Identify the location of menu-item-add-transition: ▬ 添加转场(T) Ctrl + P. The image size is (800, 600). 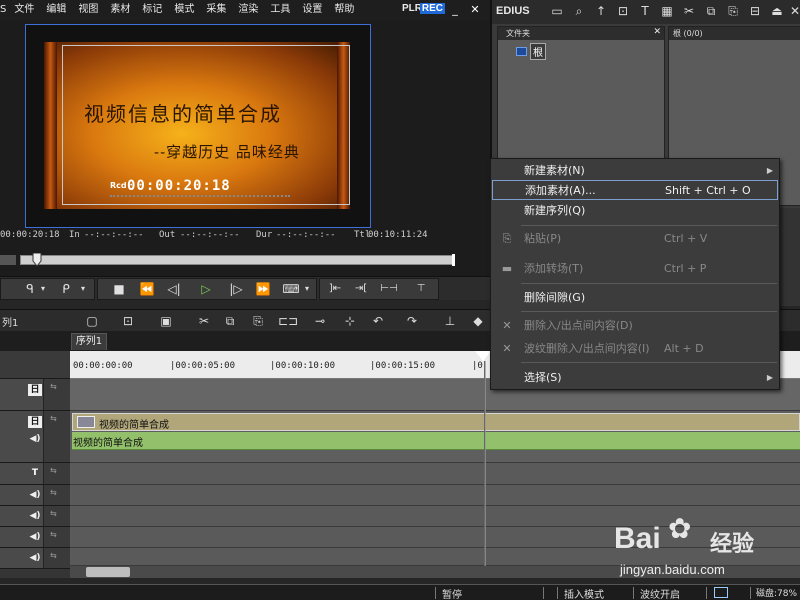
(635, 269).